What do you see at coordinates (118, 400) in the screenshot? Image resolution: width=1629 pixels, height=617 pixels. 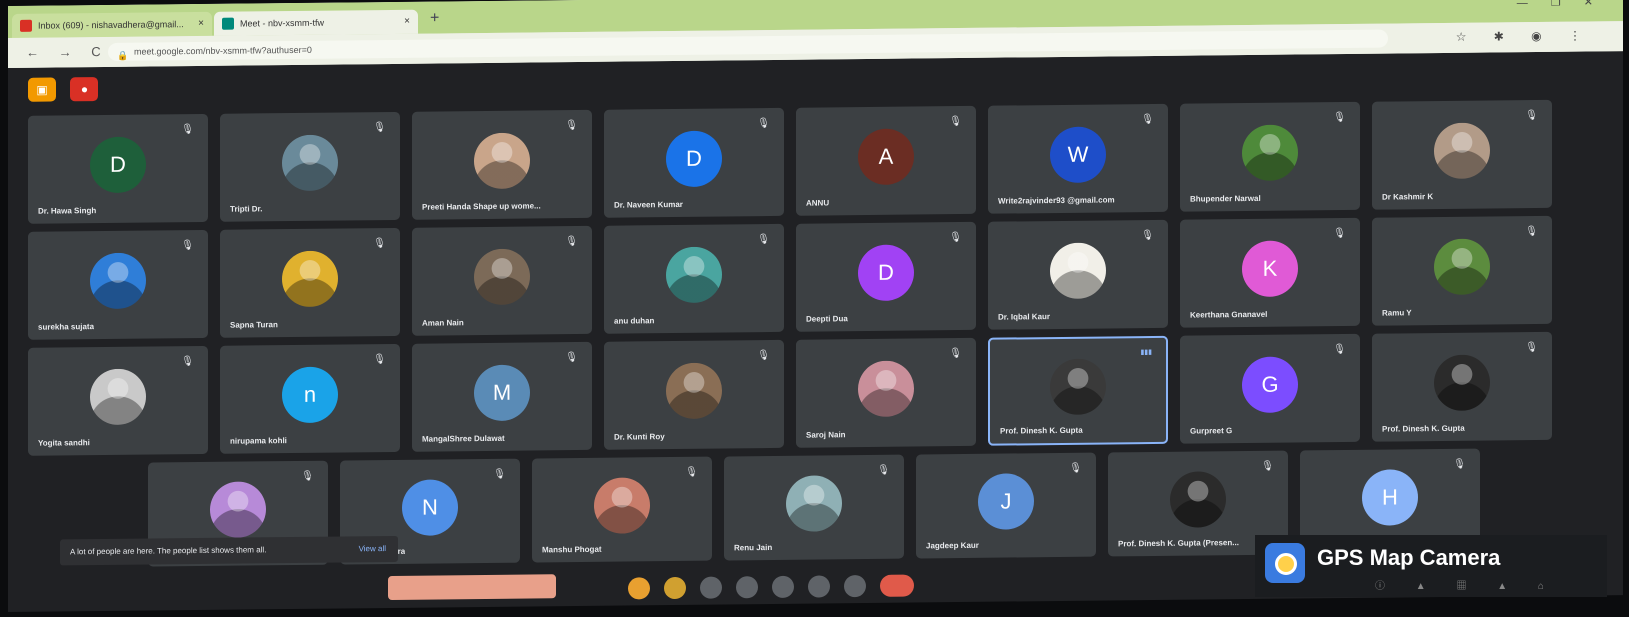 I see `participant-tile: 🎙 Yogita sandhi` at bounding box center [118, 400].